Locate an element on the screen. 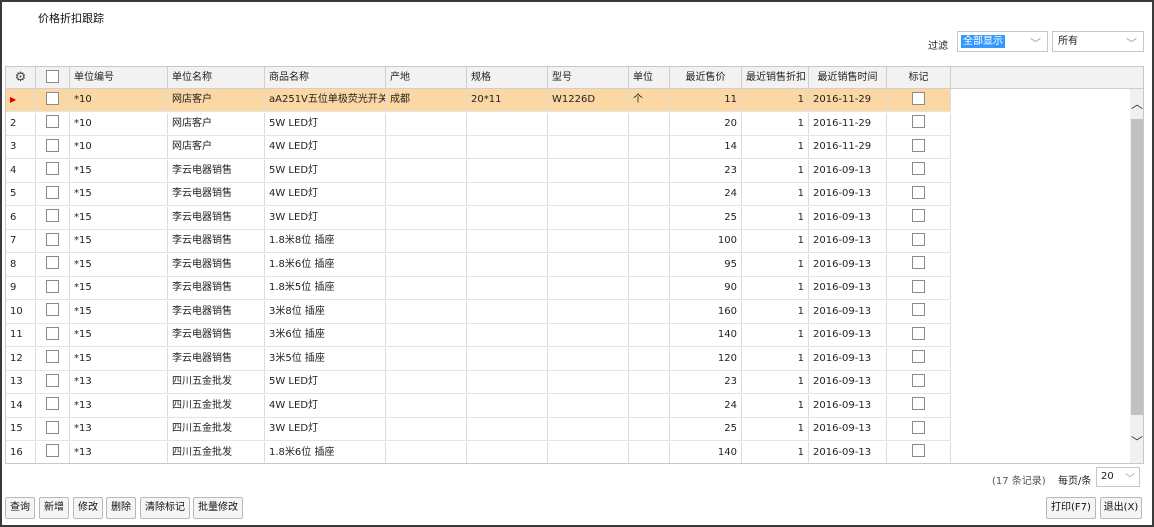 This screenshot has width=1154, height=527. table-row: 16 *13 四川五金批发 1.8米6位 插座 140 1 2016-09-13 is located at coordinates (478, 452).